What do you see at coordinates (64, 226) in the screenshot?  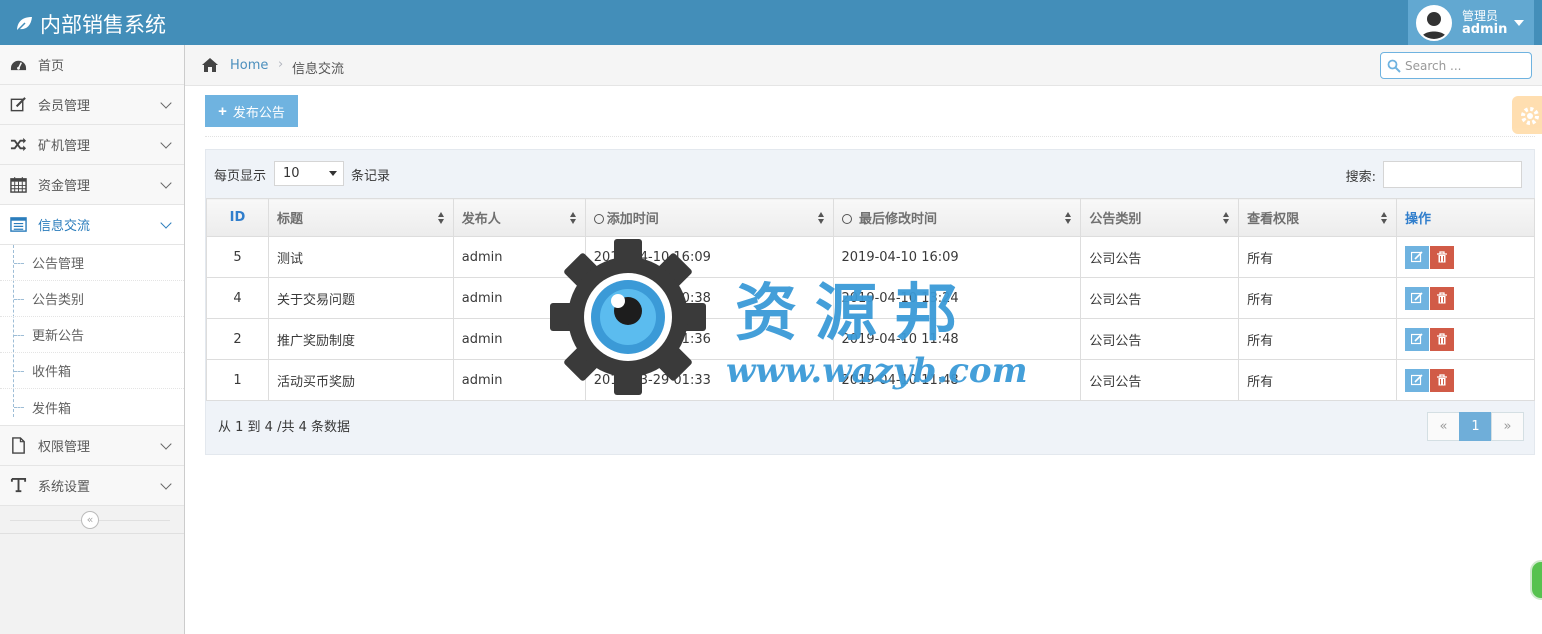 I see `sidebar-item-label: 信息交流` at bounding box center [64, 226].